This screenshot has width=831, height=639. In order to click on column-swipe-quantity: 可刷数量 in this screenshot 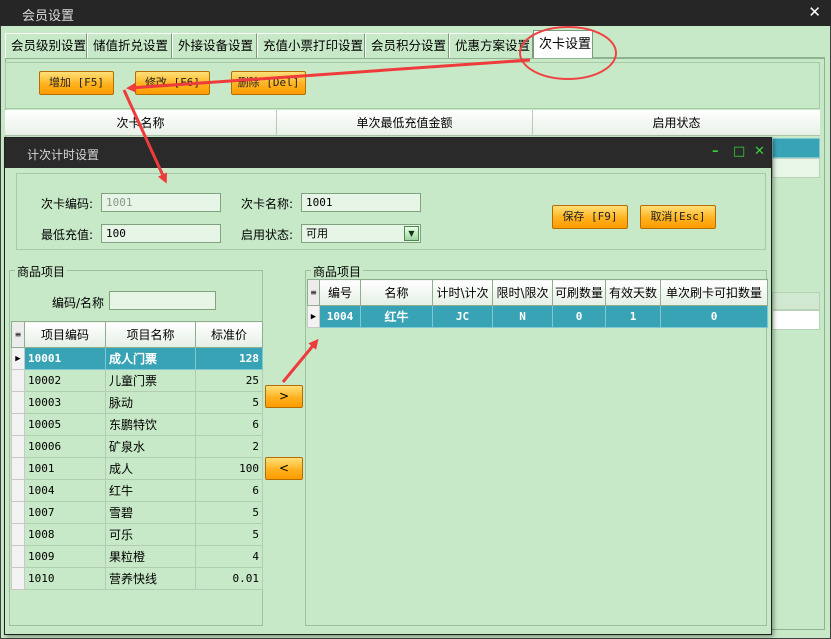, I will do `click(579, 292)`.